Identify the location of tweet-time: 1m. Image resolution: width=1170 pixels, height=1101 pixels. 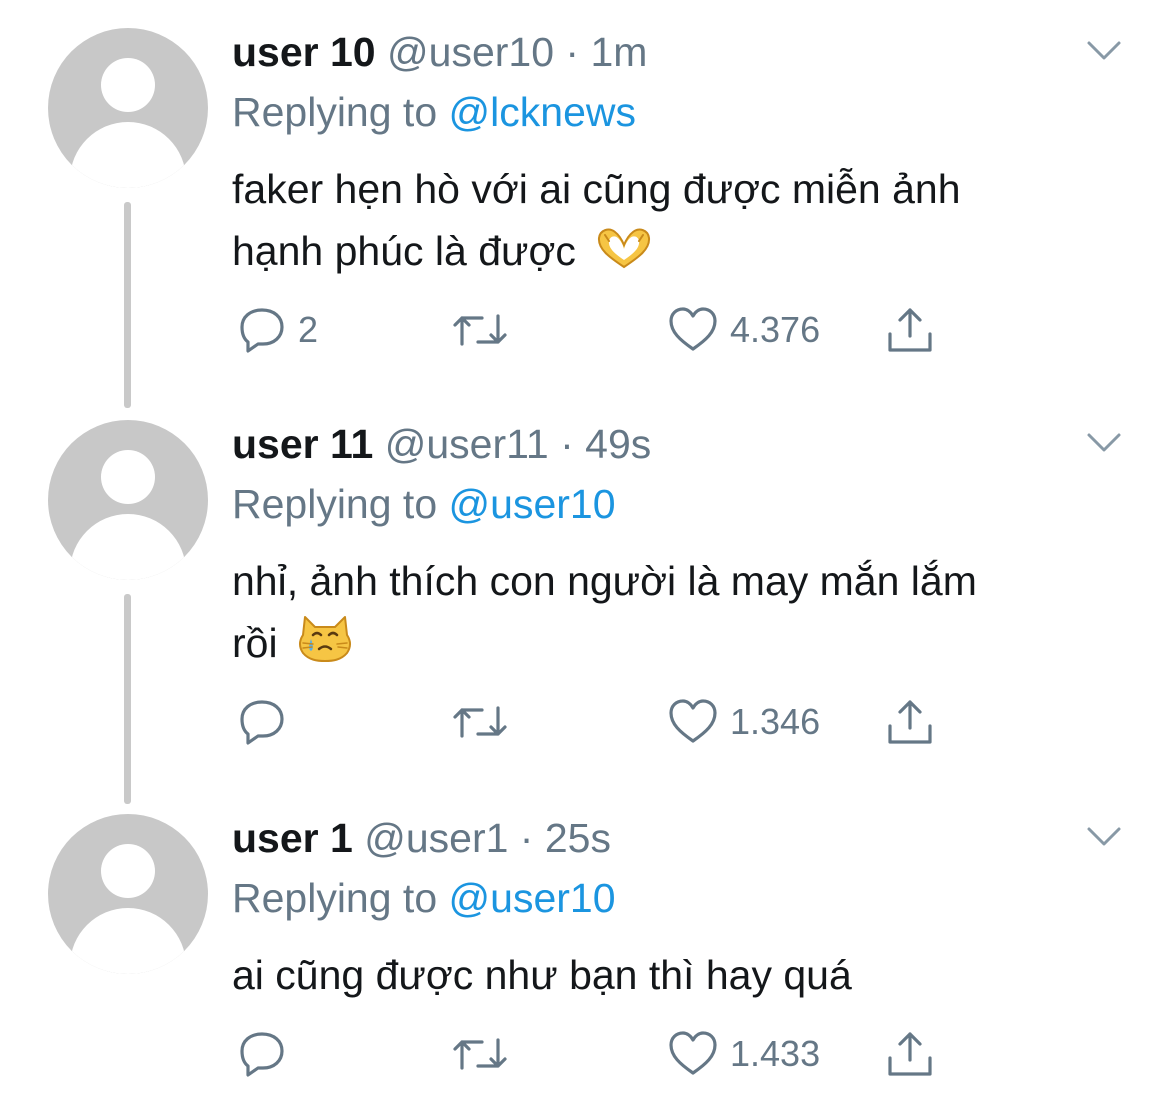
(618, 52).